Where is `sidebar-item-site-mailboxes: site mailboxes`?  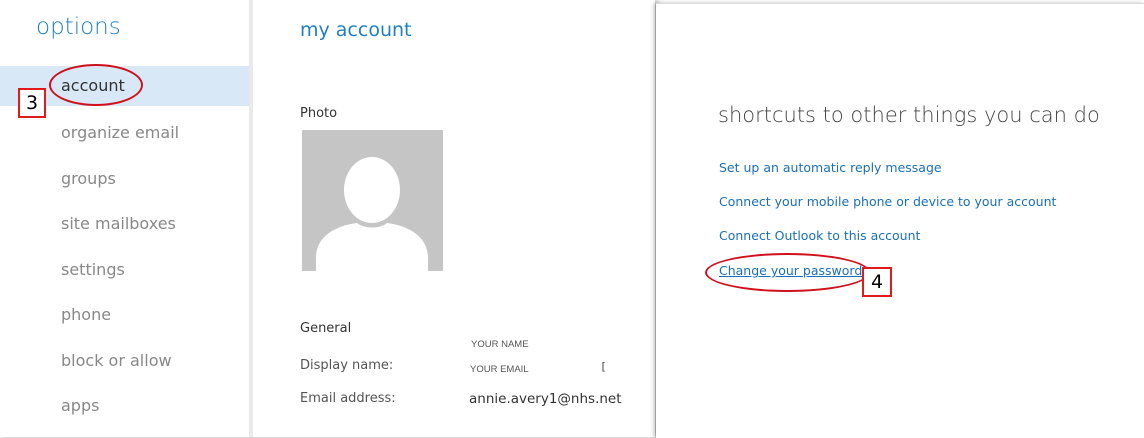 sidebar-item-site-mailboxes: site mailboxes is located at coordinates (124, 224).